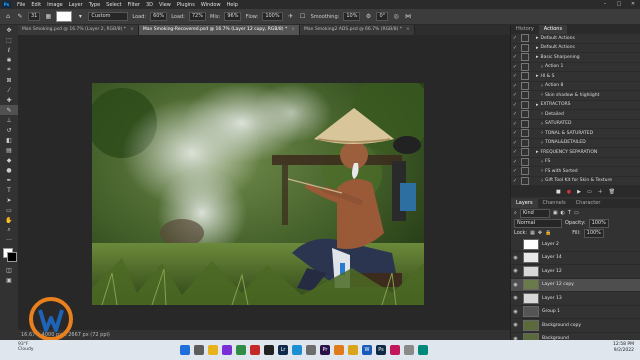 This screenshot has width=640, height=360. I want to click on app-dark-icon, so click(269, 350).